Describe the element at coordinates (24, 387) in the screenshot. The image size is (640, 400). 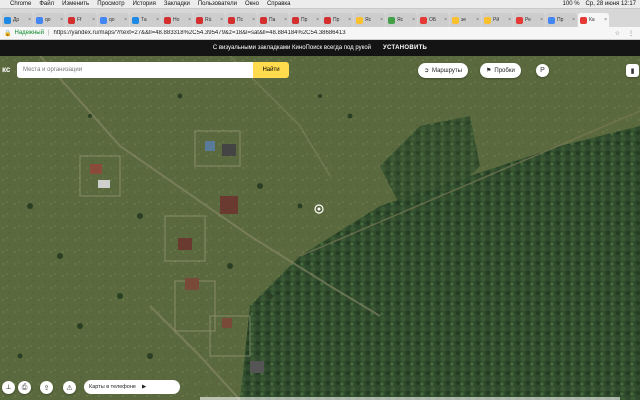
I see `print-icon: ⎙` at that location.